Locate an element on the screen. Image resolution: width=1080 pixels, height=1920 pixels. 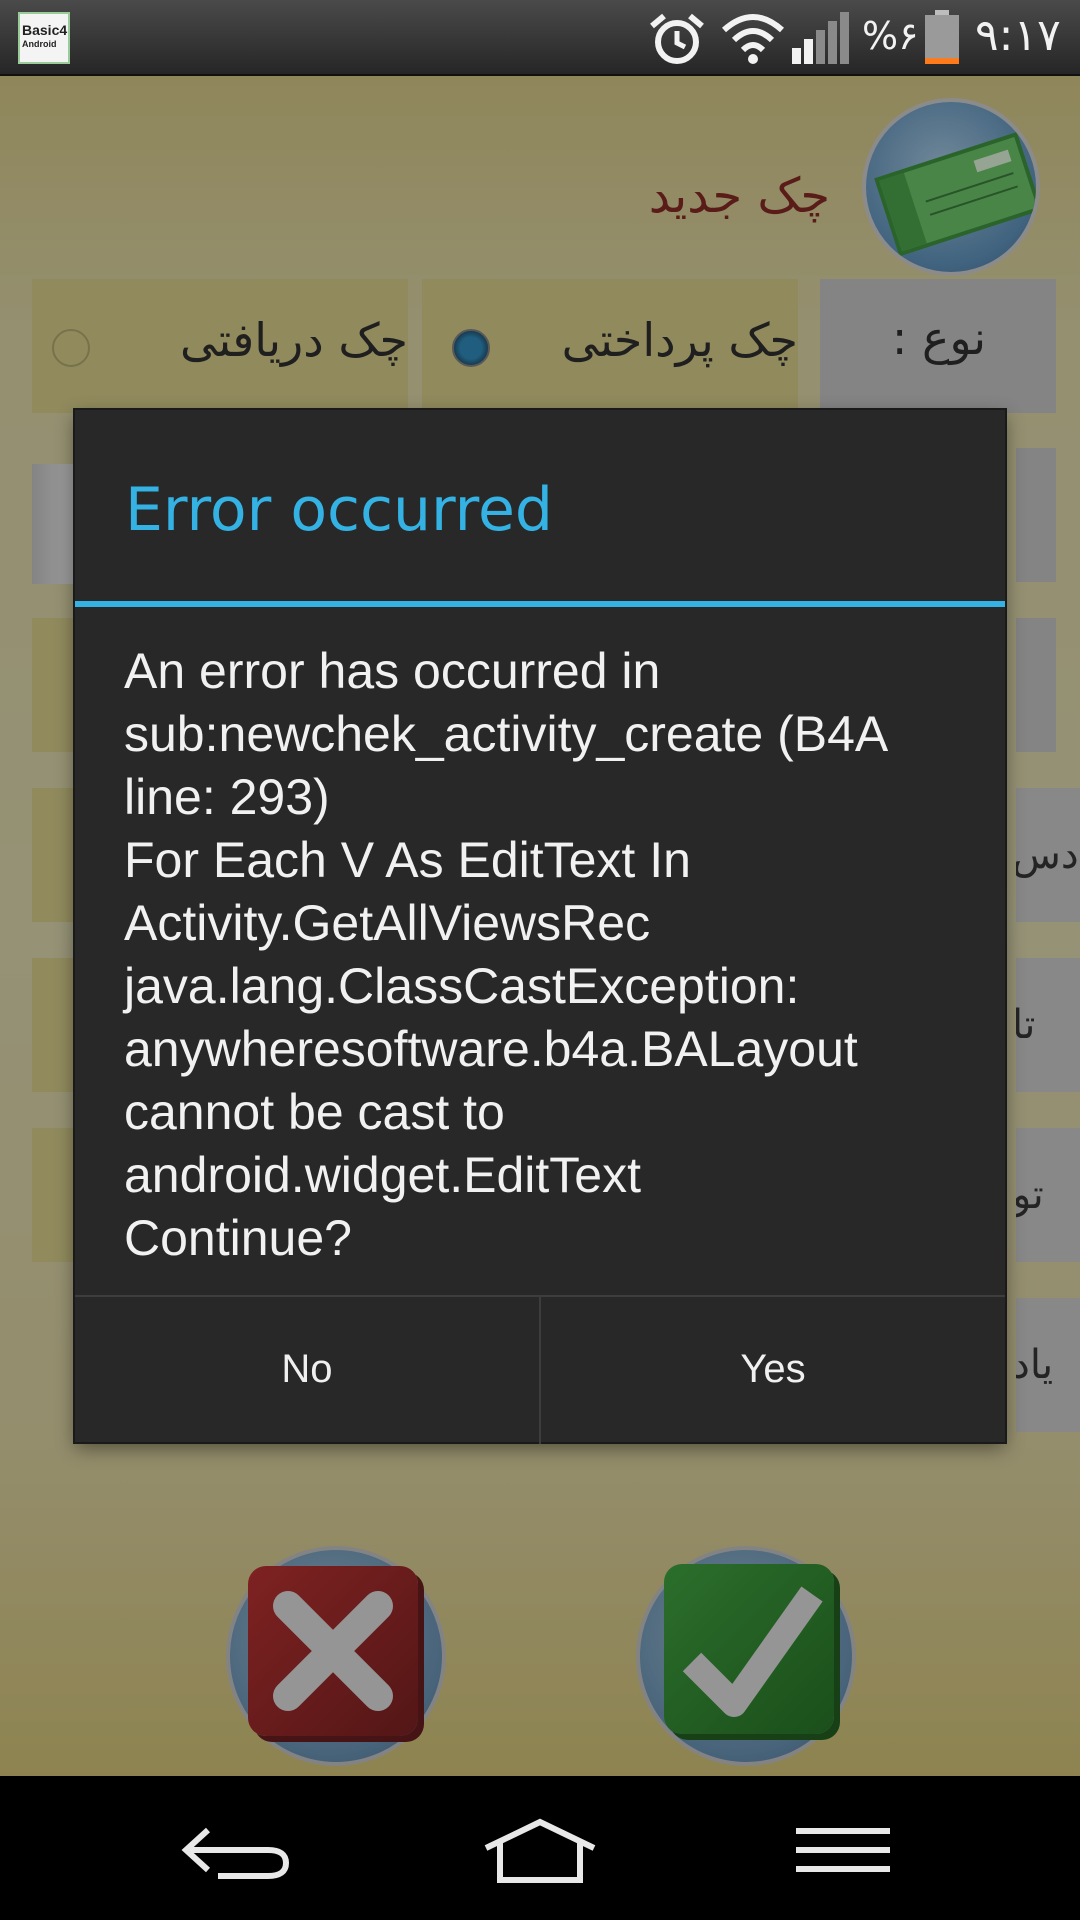
status-bar: Basic4 Android %۶ ٩:١٧ is located at coordinates (540, 38).